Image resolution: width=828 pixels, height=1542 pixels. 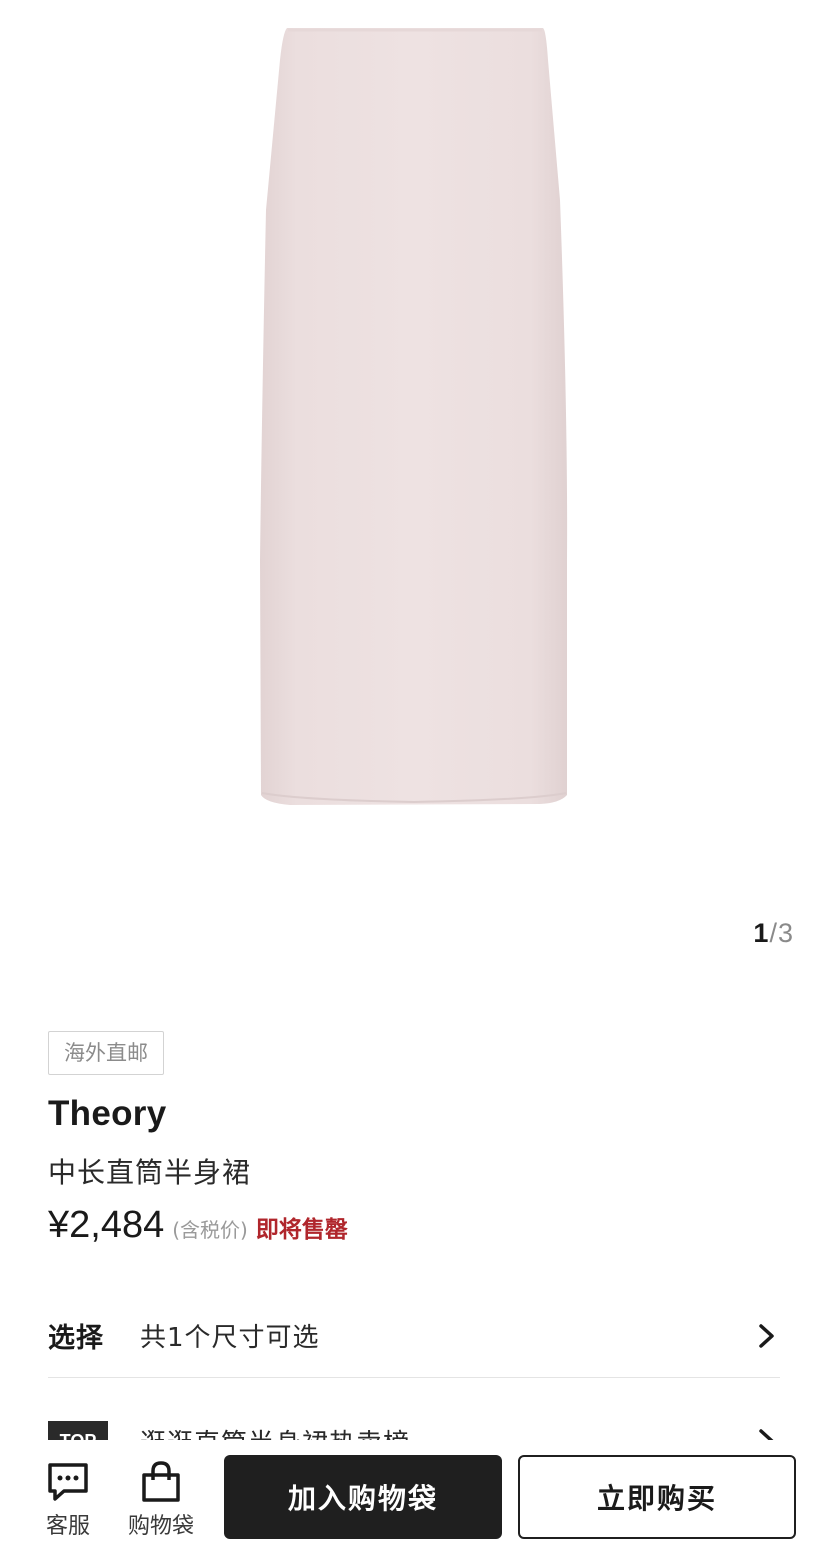 What do you see at coordinates (67, 1526) in the screenshot?
I see `customer-service-label: 客服` at bounding box center [67, 1526].